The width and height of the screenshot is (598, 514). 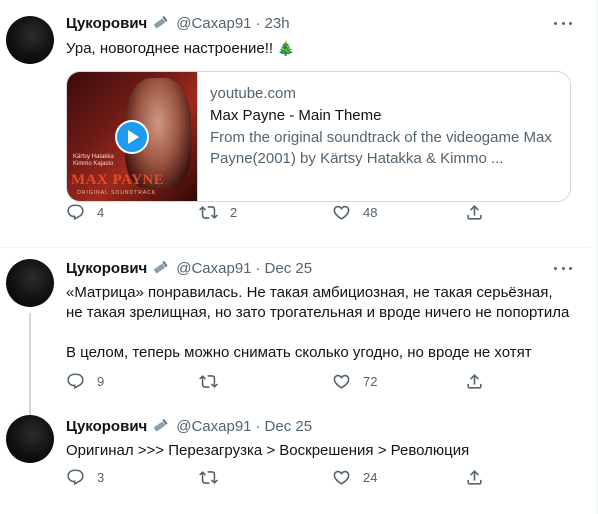 I want to click on play-icon, so click(x=132, y=137).